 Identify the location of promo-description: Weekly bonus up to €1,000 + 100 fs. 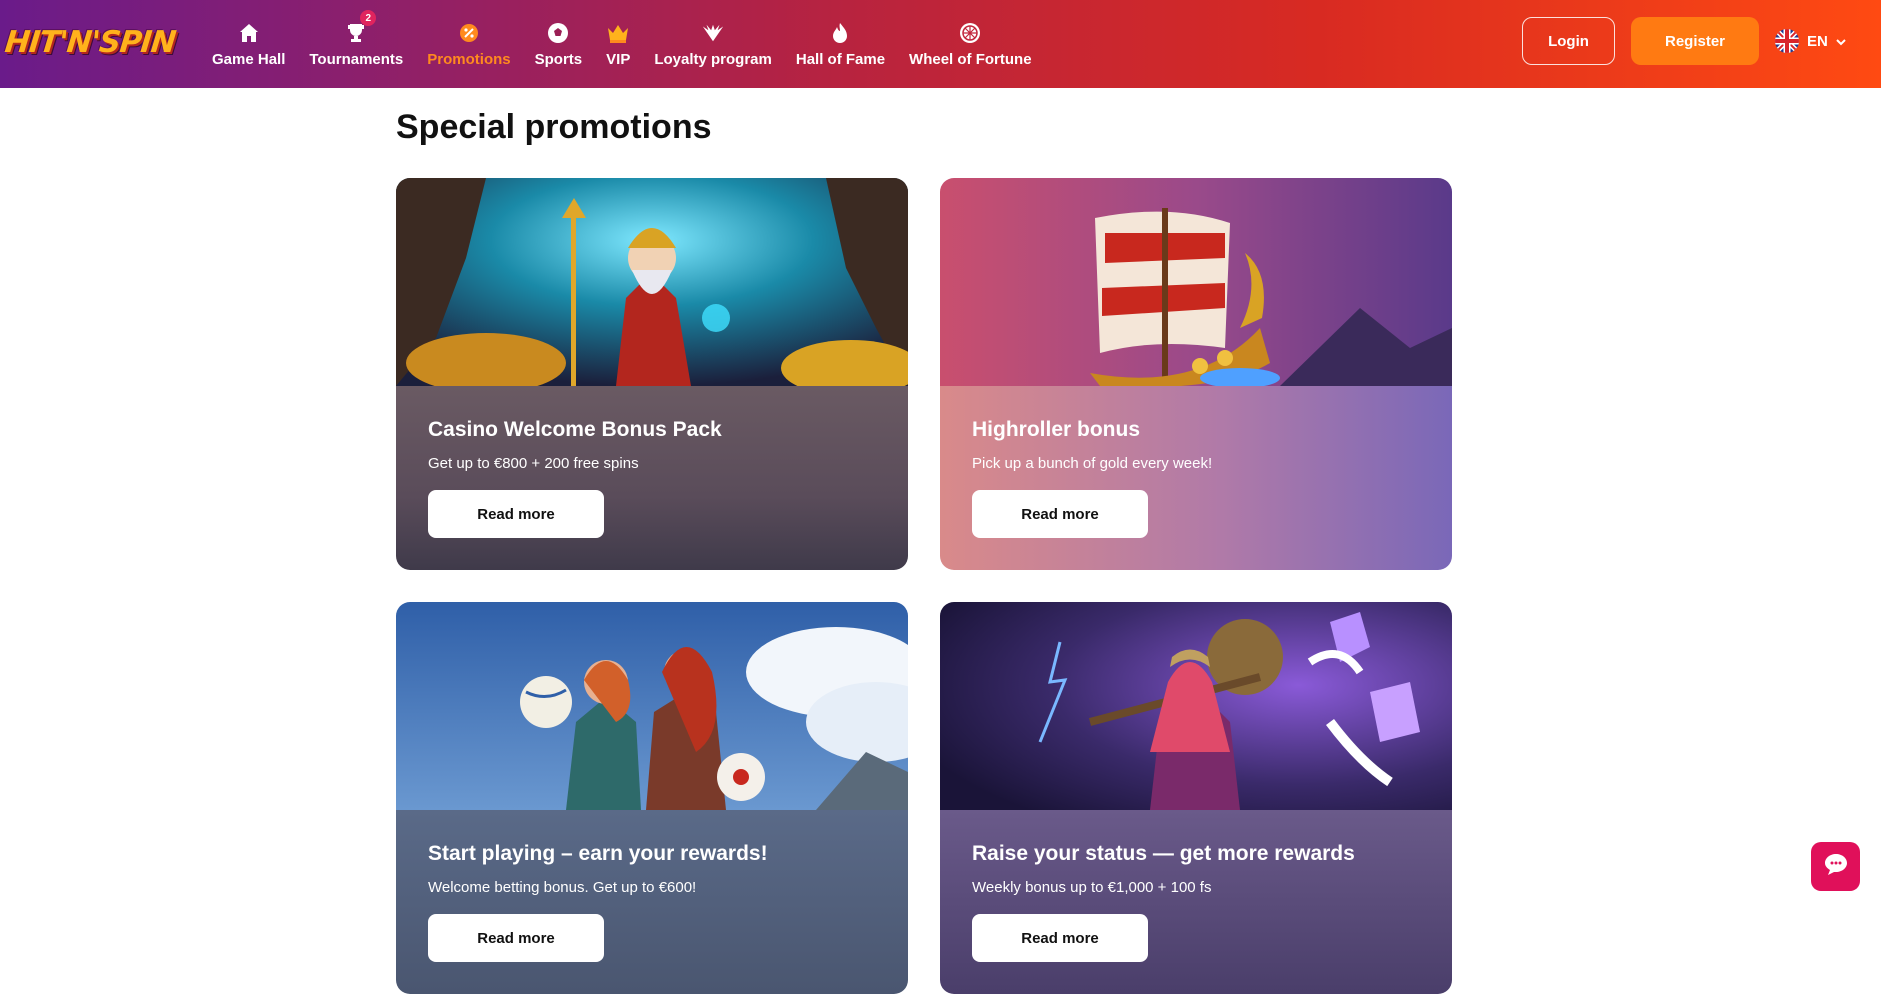
(1092, 887).